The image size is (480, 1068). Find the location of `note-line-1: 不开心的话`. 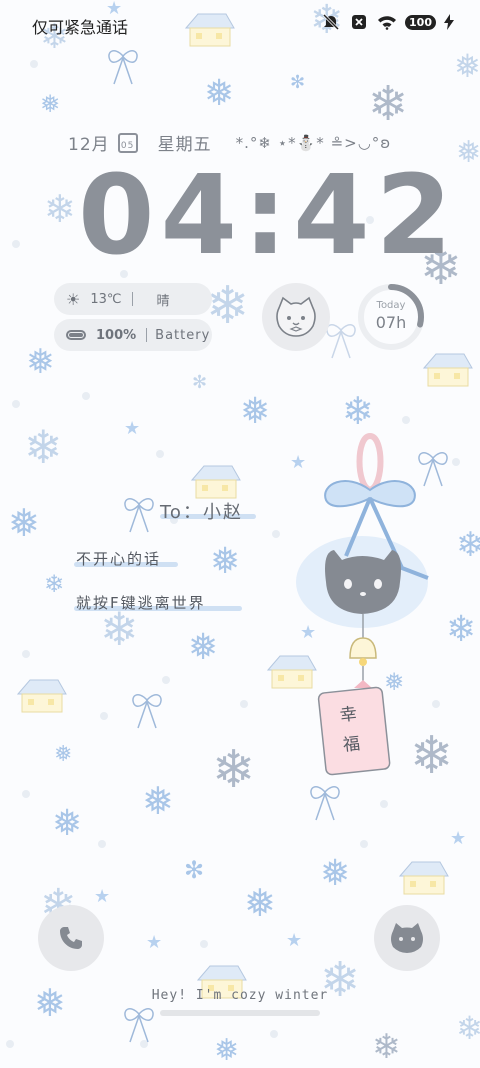

note-line-1: 不开心的话 is located at coordinates (119, 559).